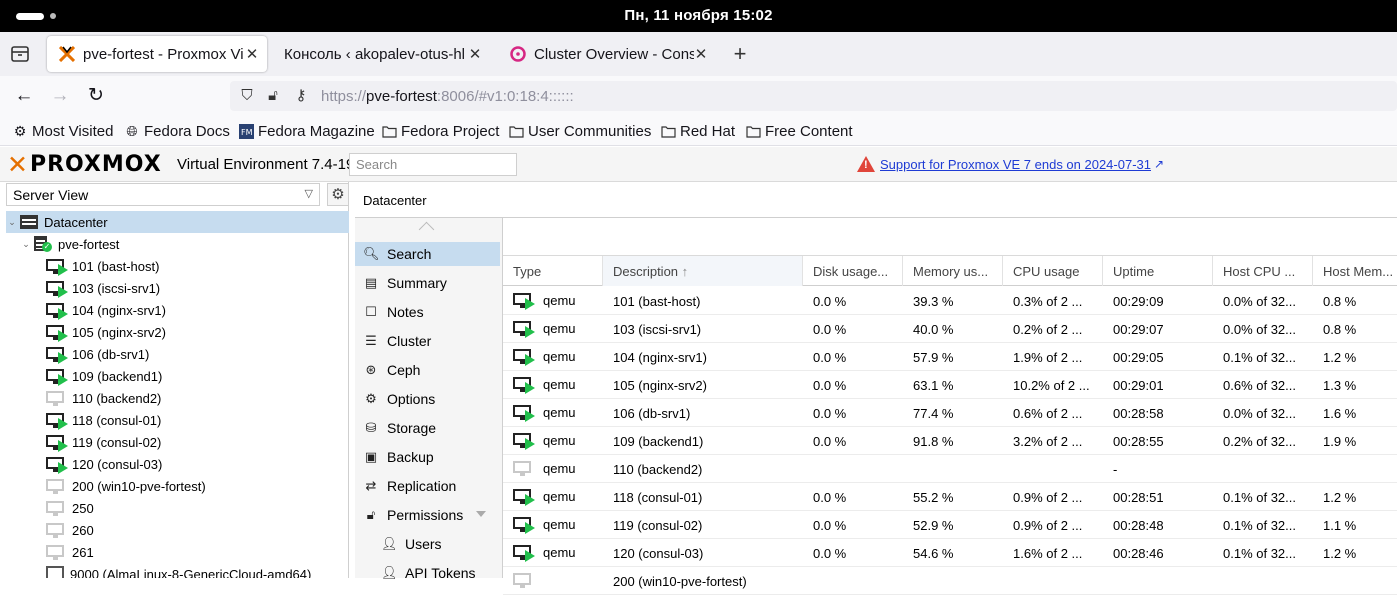 The width and height of the screenshot is (1397, 595). I want to click on tab-proxmox: pve-fortest - Proxmox Vi ✕, so click(157, 54).